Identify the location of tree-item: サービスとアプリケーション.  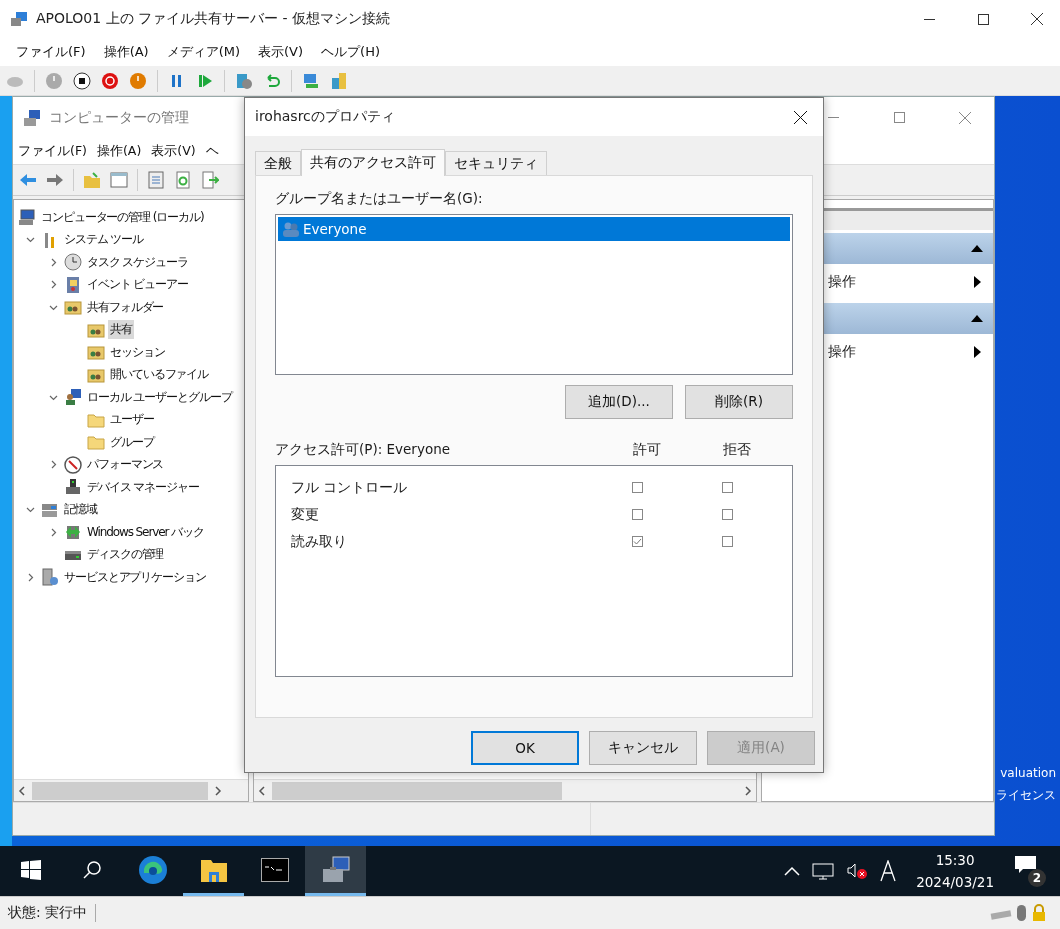
(116, 577).